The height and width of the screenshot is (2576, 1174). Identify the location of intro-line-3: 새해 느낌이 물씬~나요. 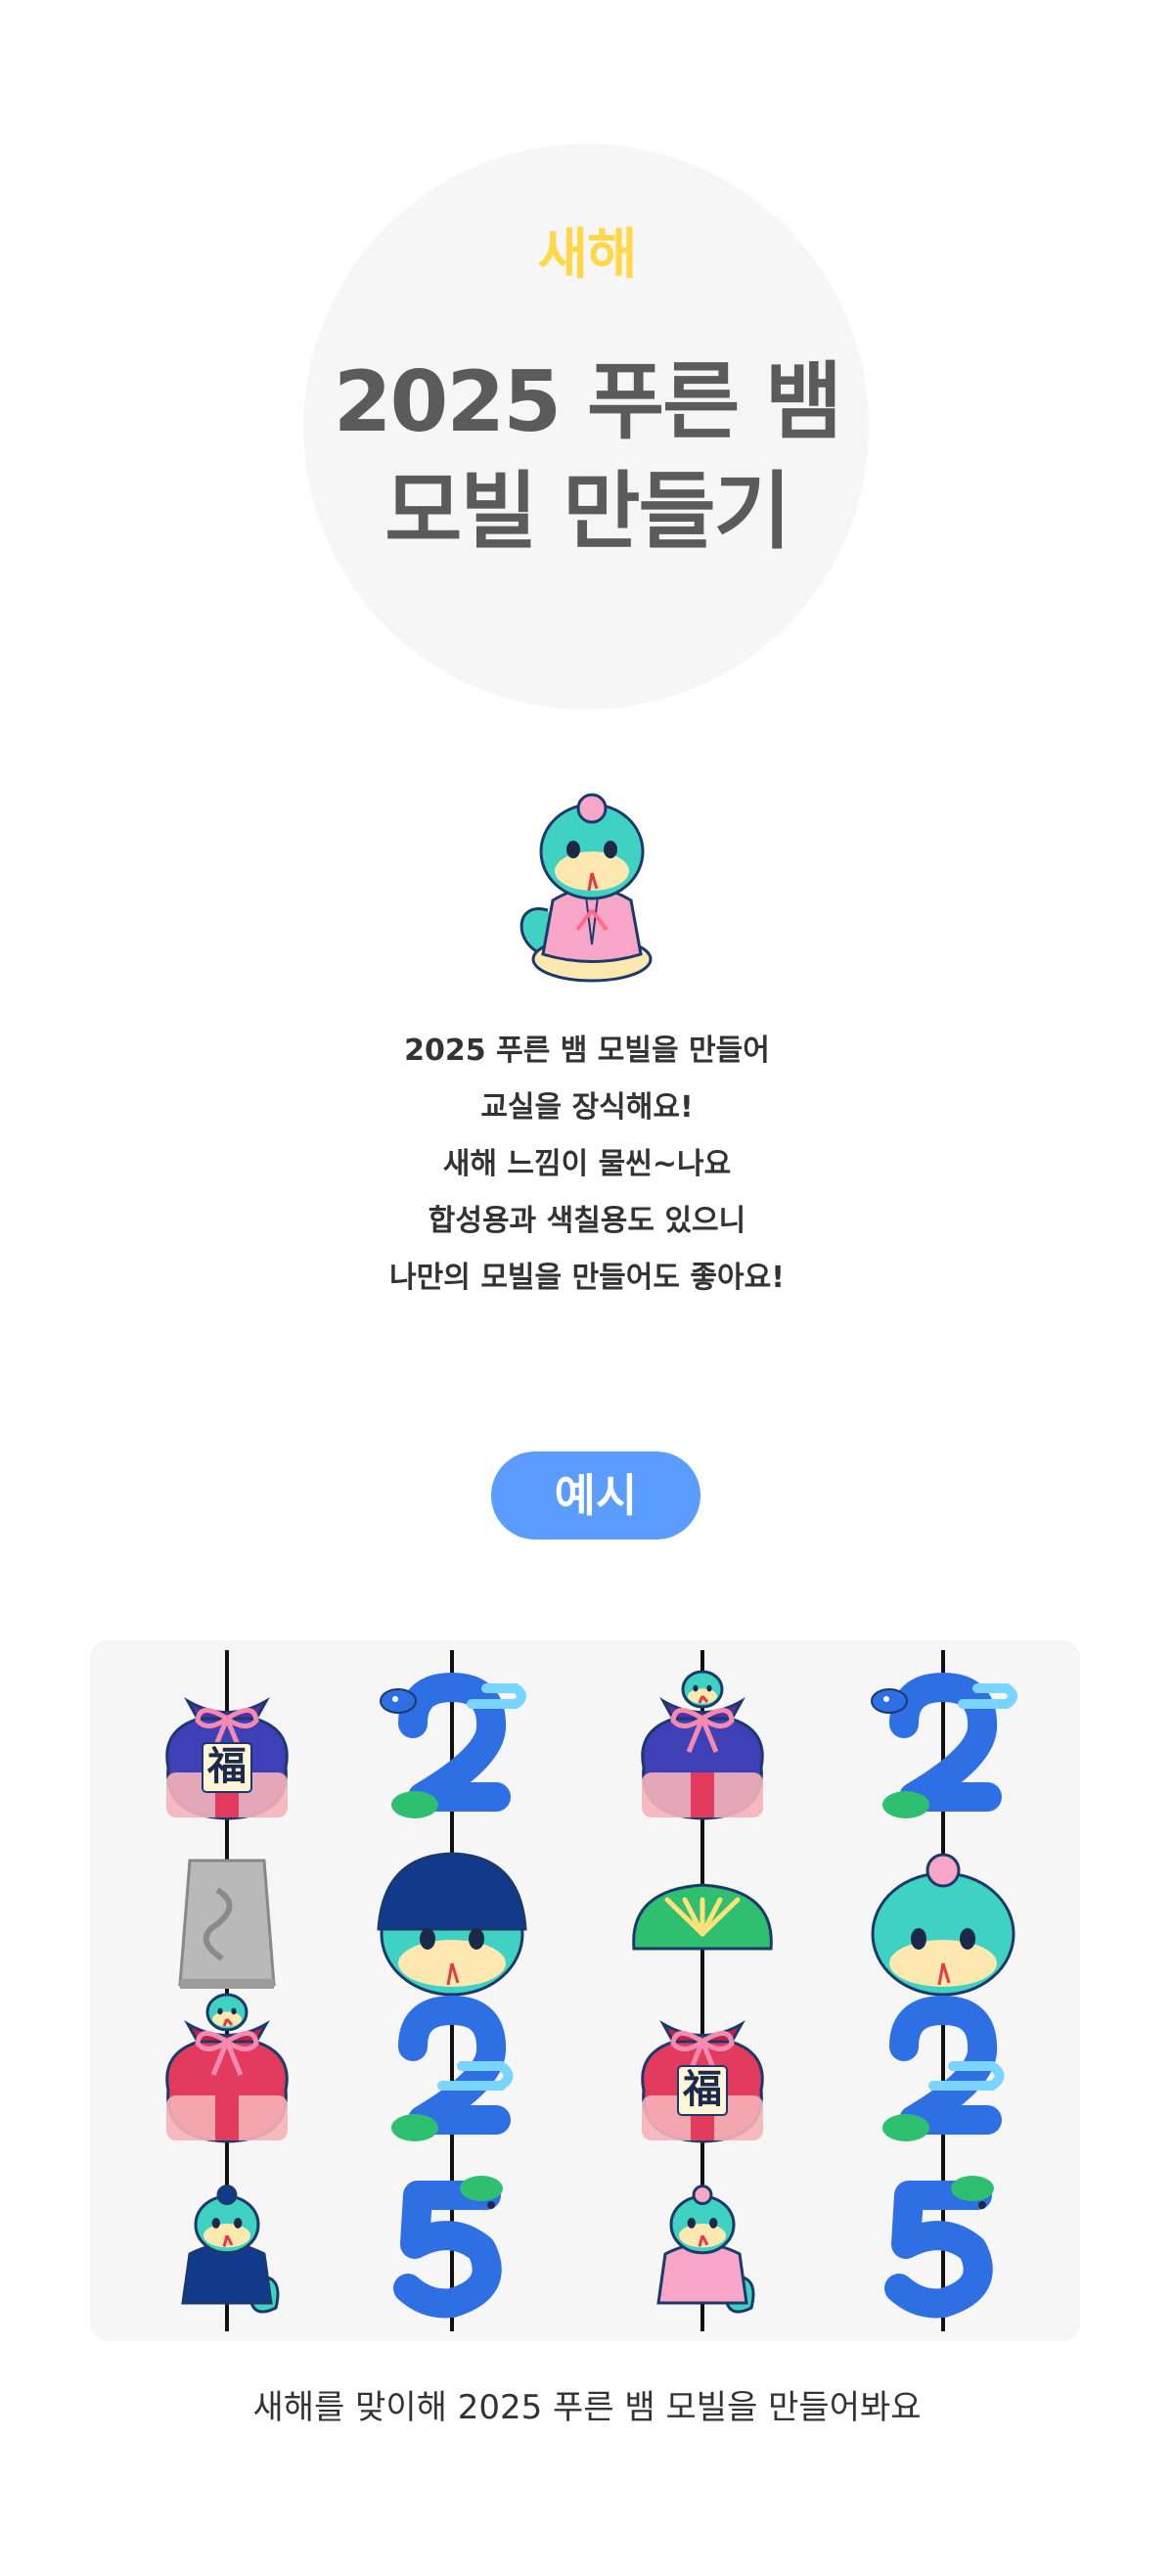
(587, 1164).